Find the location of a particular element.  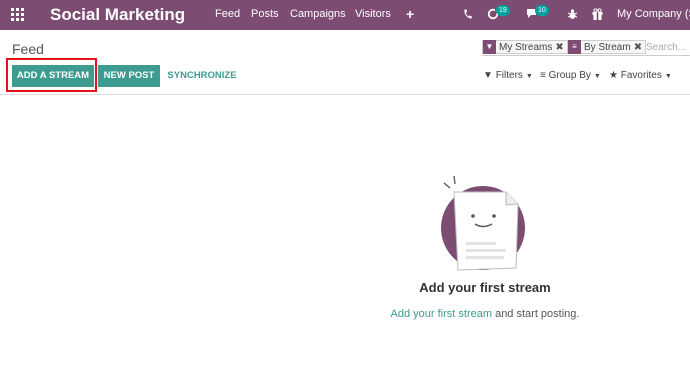

gift-icon is located at coordinates (597, 14).